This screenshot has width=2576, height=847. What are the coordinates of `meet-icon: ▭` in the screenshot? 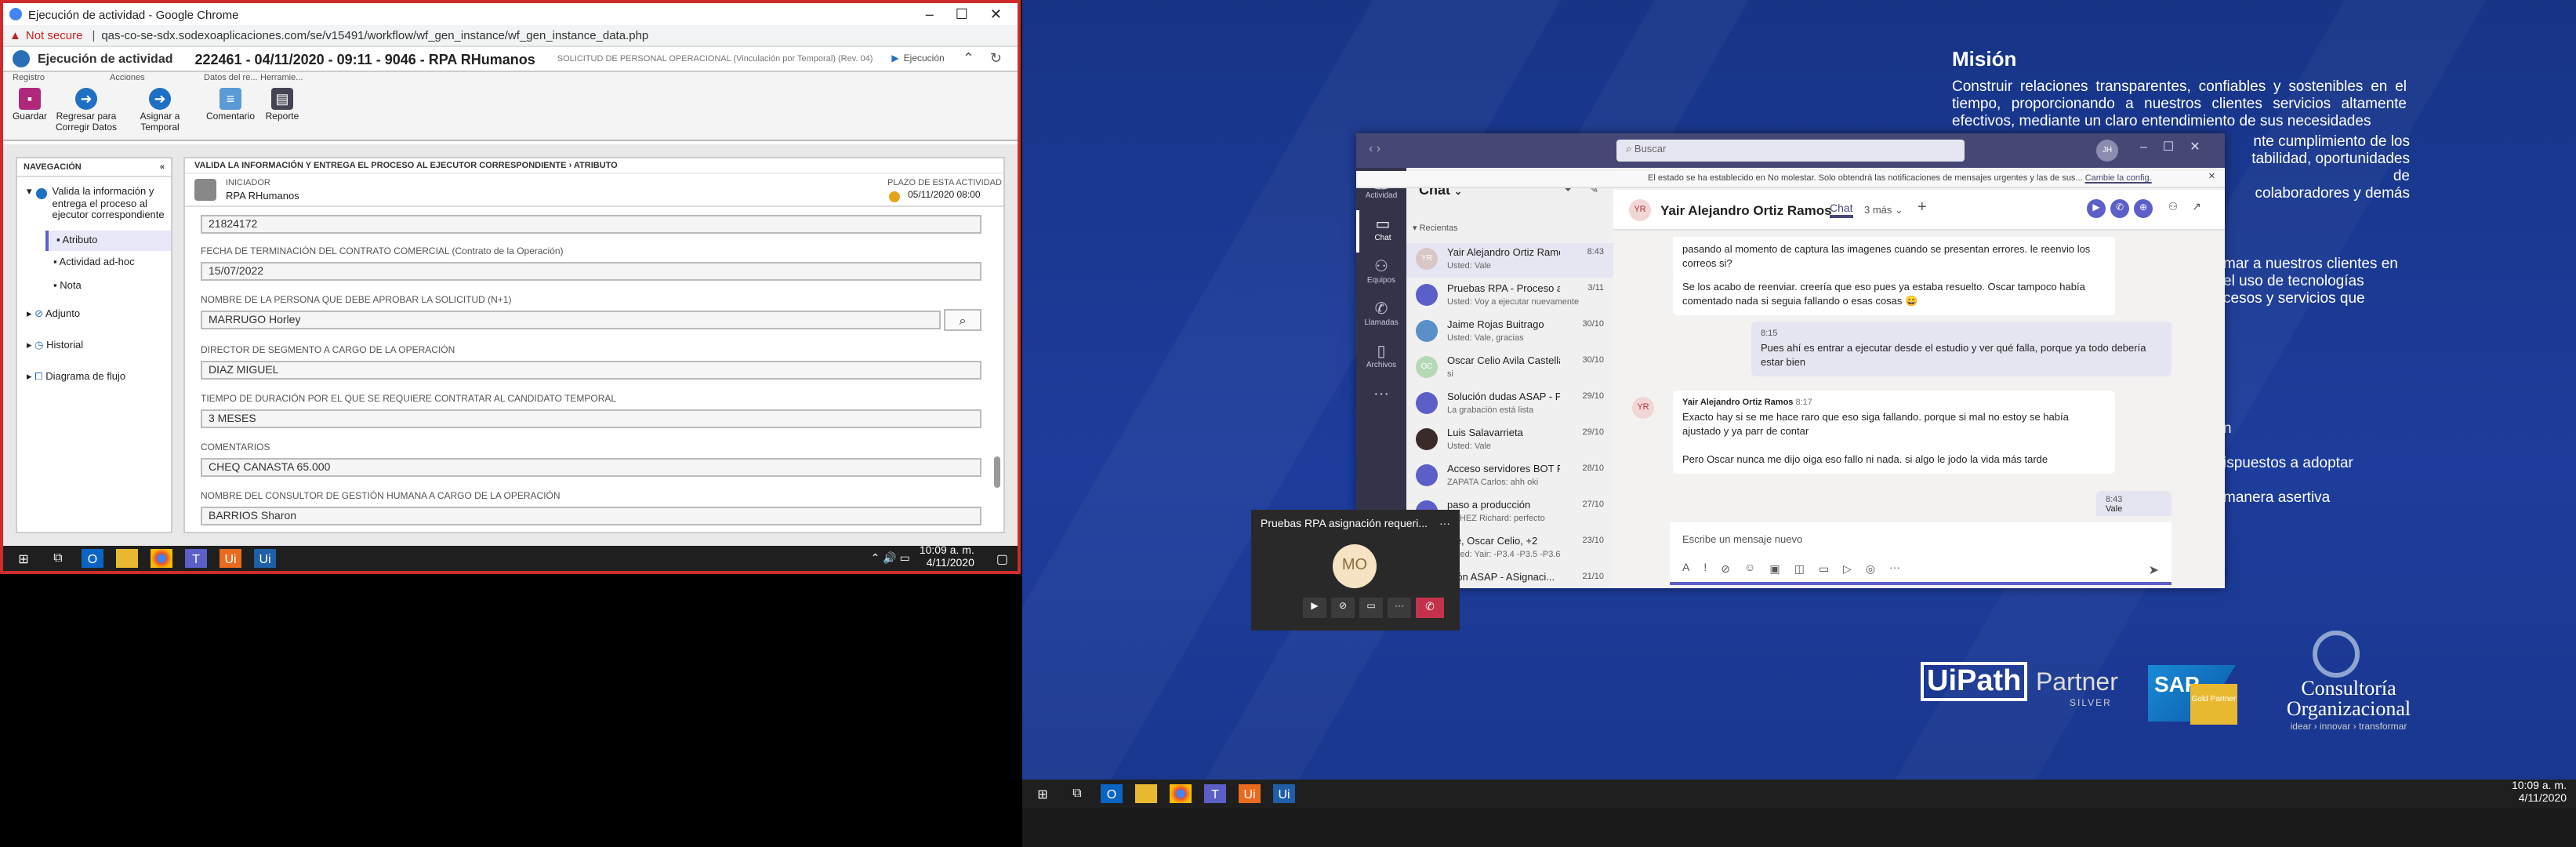 It's located at (1824, 569).